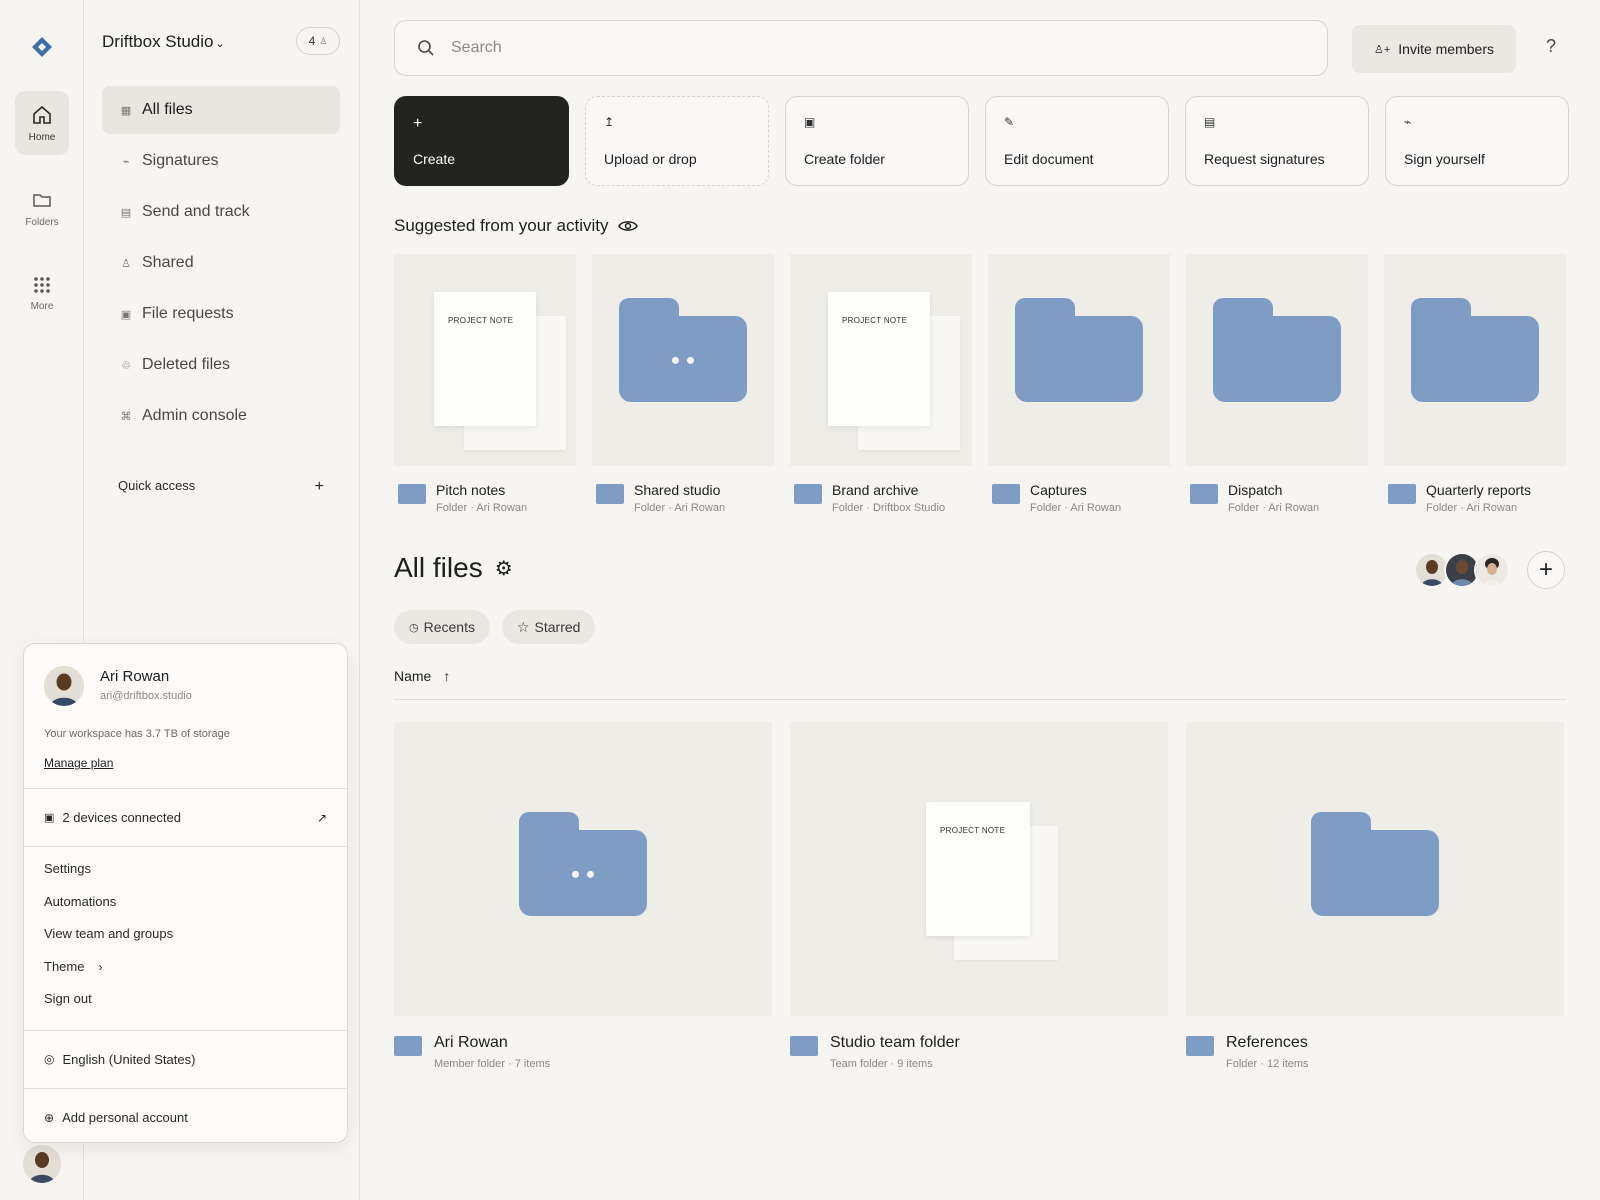  What do you see at coordinates (42, 123) in the screenshot?
I see `rail-item-home: Home` at bounding box center [42, 123].